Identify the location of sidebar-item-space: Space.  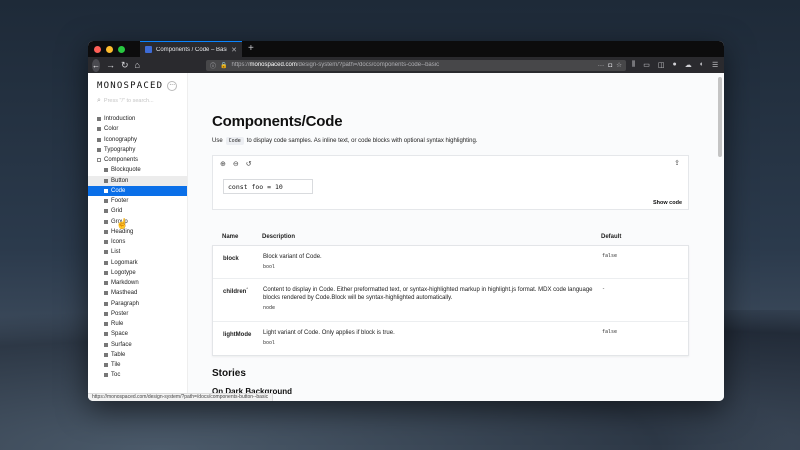
(137, 334).